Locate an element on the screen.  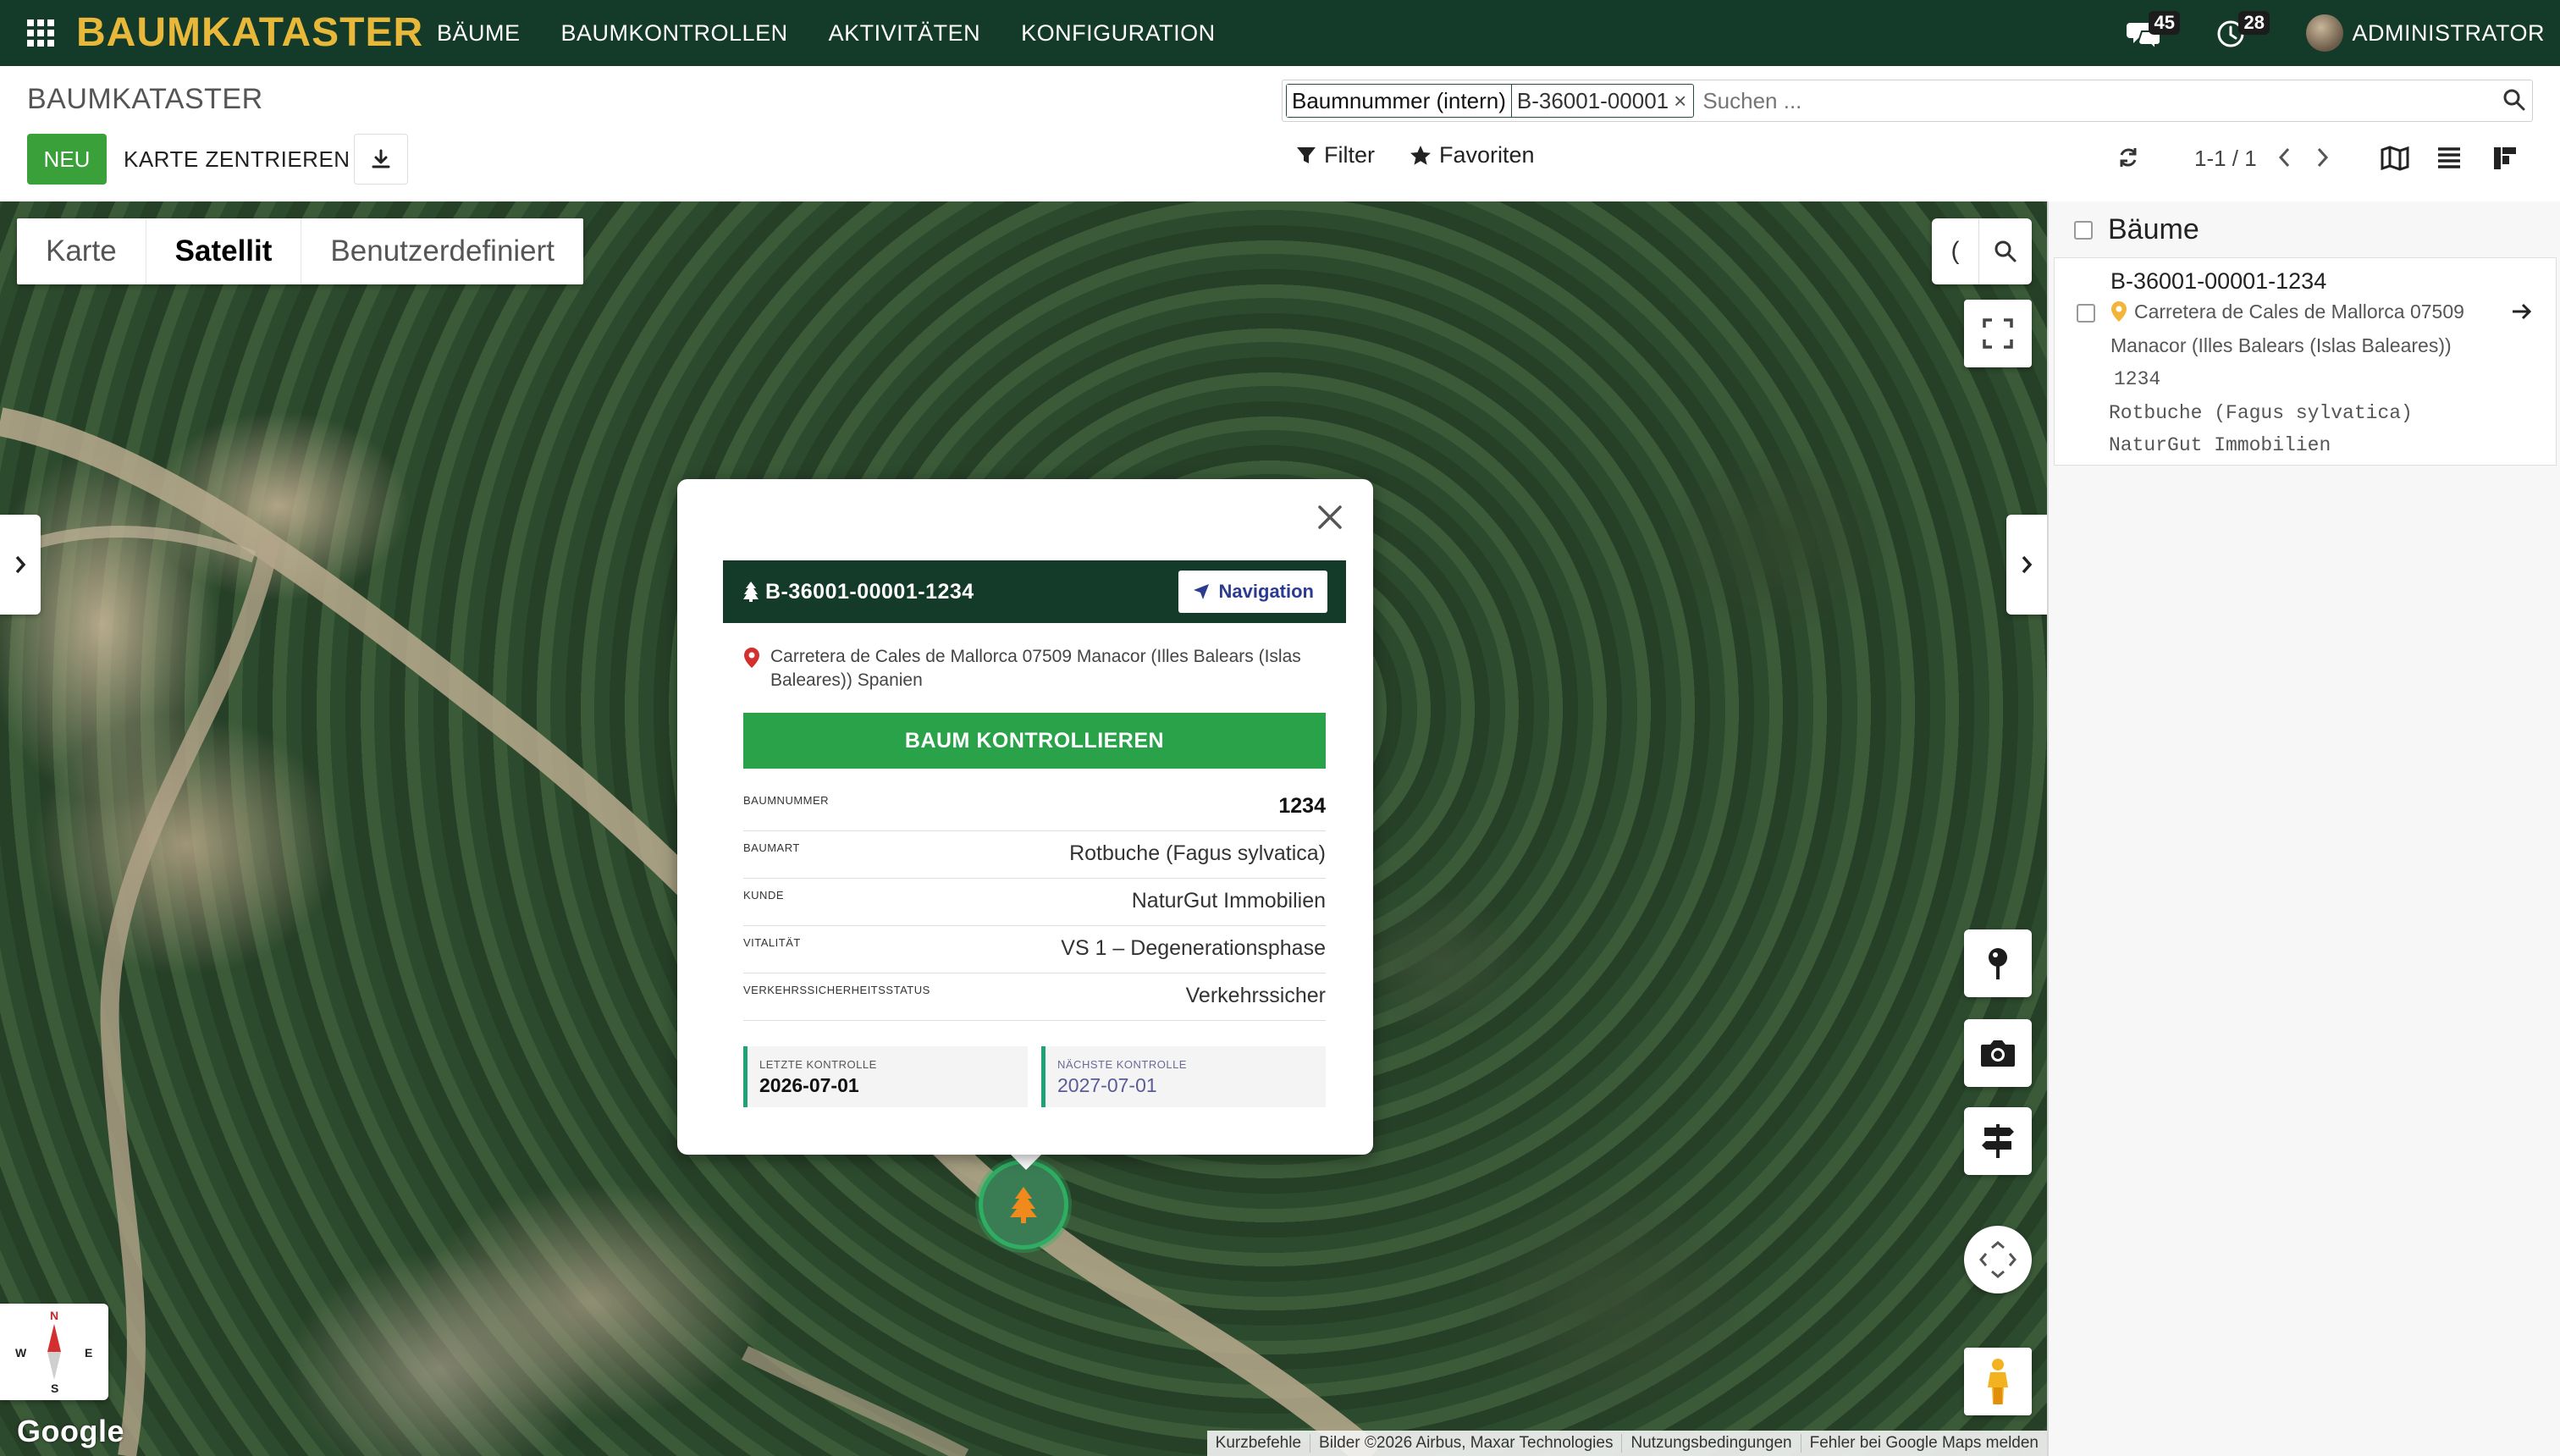
record-species: Rotbuche (Fagus sylvatica) is located at coordinates (2261, 413).